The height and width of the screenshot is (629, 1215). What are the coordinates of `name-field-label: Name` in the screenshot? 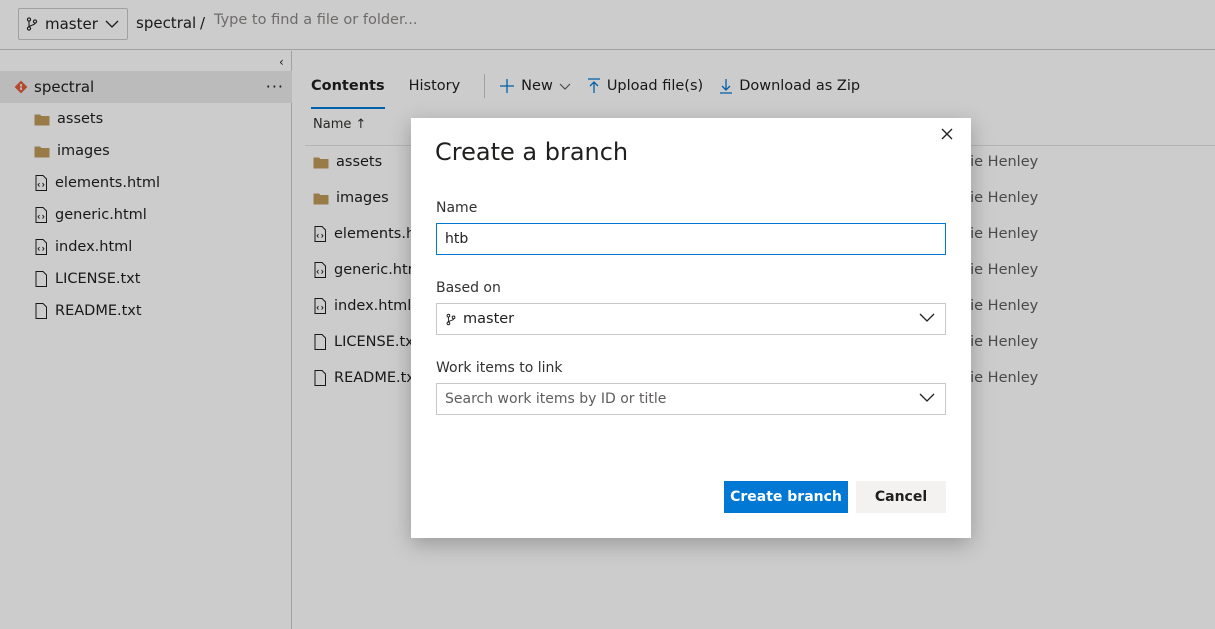 It's located at (457, 208).